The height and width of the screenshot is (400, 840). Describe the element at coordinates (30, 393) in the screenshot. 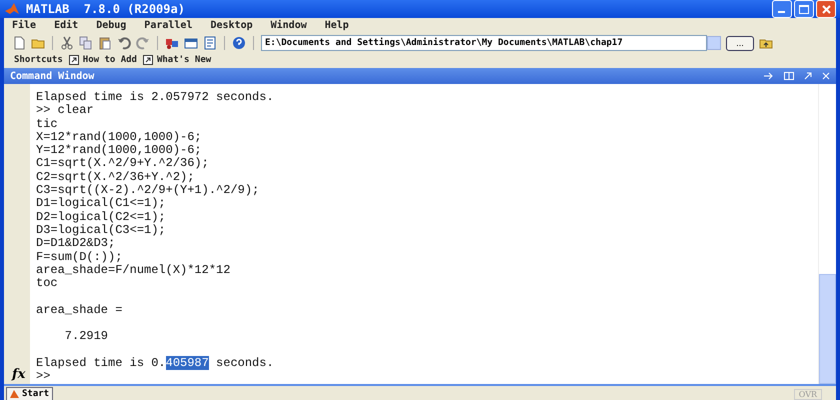

I see `start-button: Start` at that location.